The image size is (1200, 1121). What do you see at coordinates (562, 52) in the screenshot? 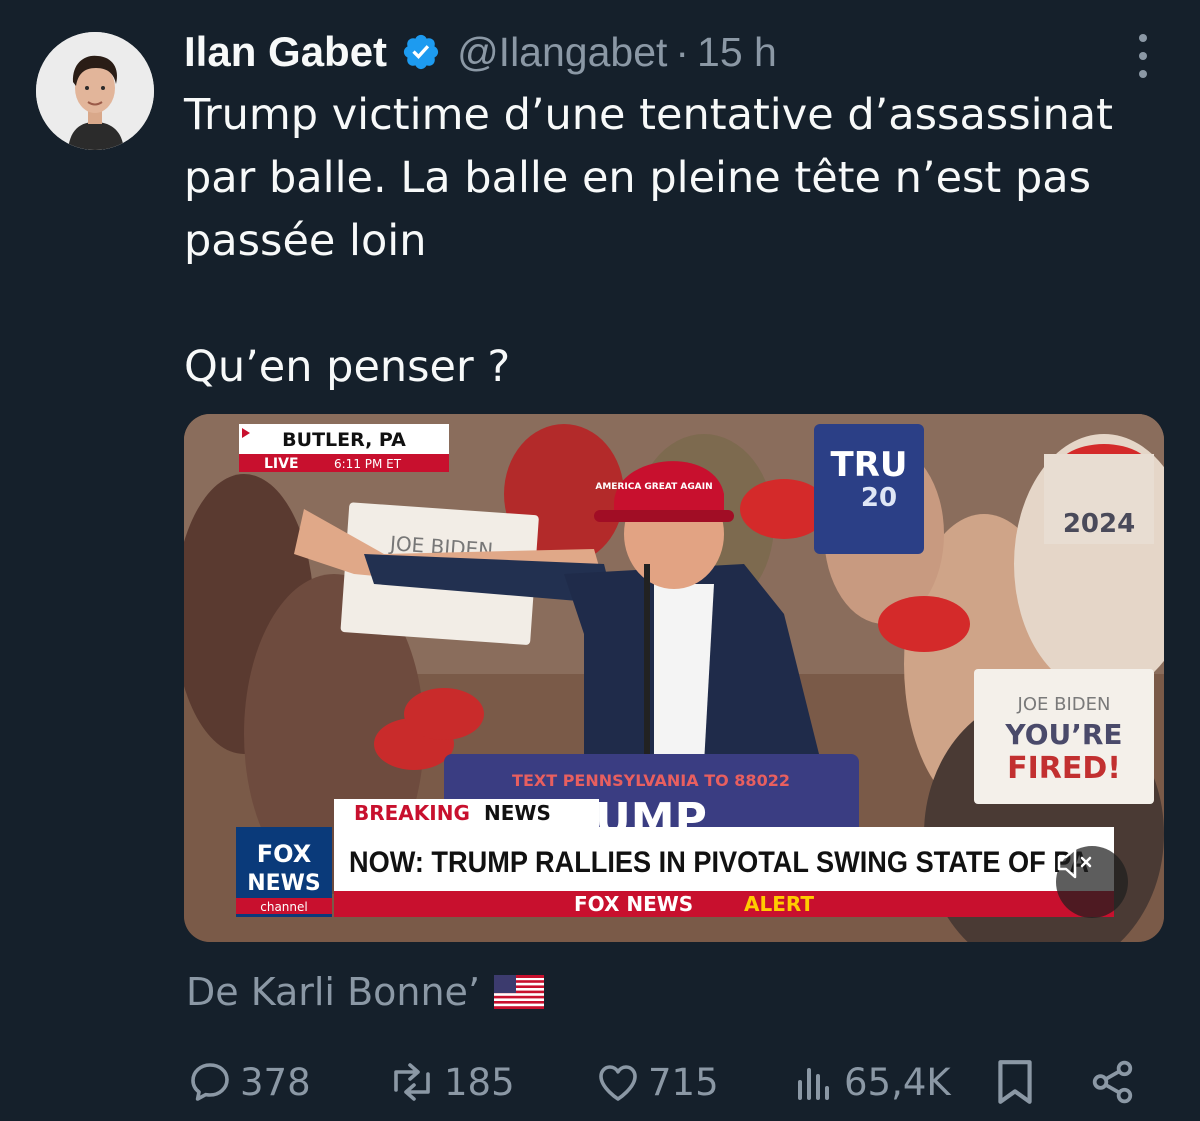
I see `author-handle: @Ilangabet` at bounding box center [562, 52].